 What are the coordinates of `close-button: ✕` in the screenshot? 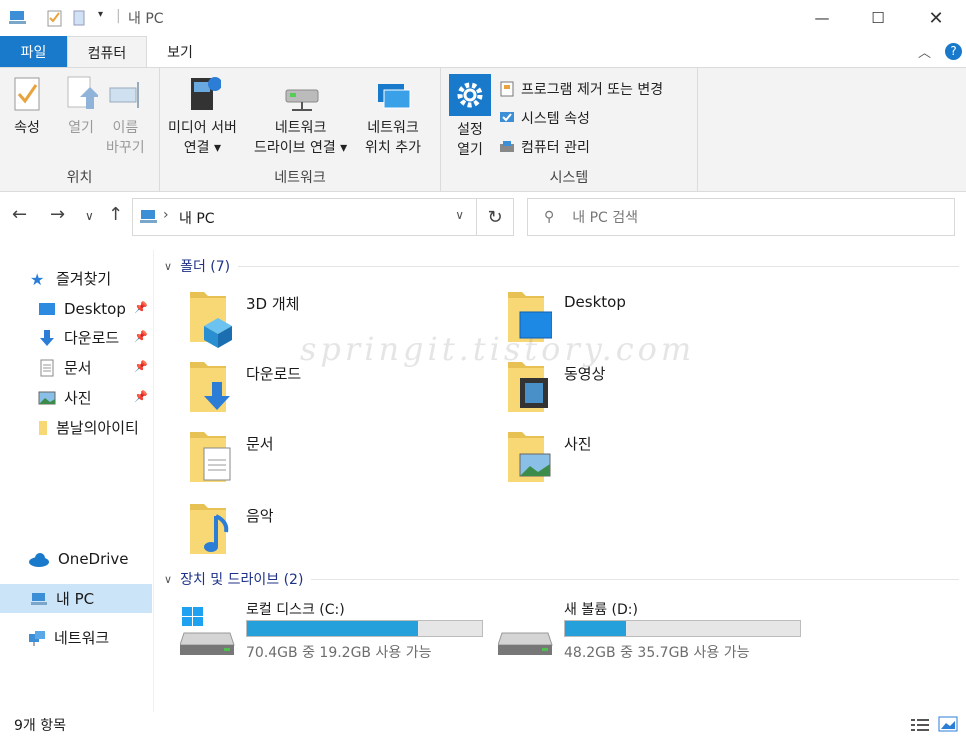 It's located at (936, 18).